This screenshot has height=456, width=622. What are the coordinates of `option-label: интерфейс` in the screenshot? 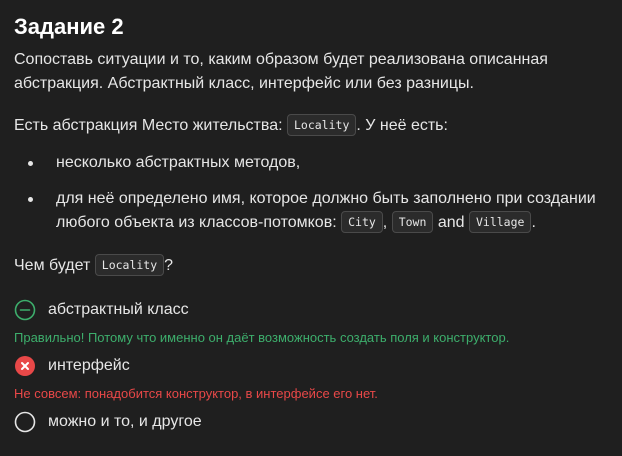 It's located at (89, 365).